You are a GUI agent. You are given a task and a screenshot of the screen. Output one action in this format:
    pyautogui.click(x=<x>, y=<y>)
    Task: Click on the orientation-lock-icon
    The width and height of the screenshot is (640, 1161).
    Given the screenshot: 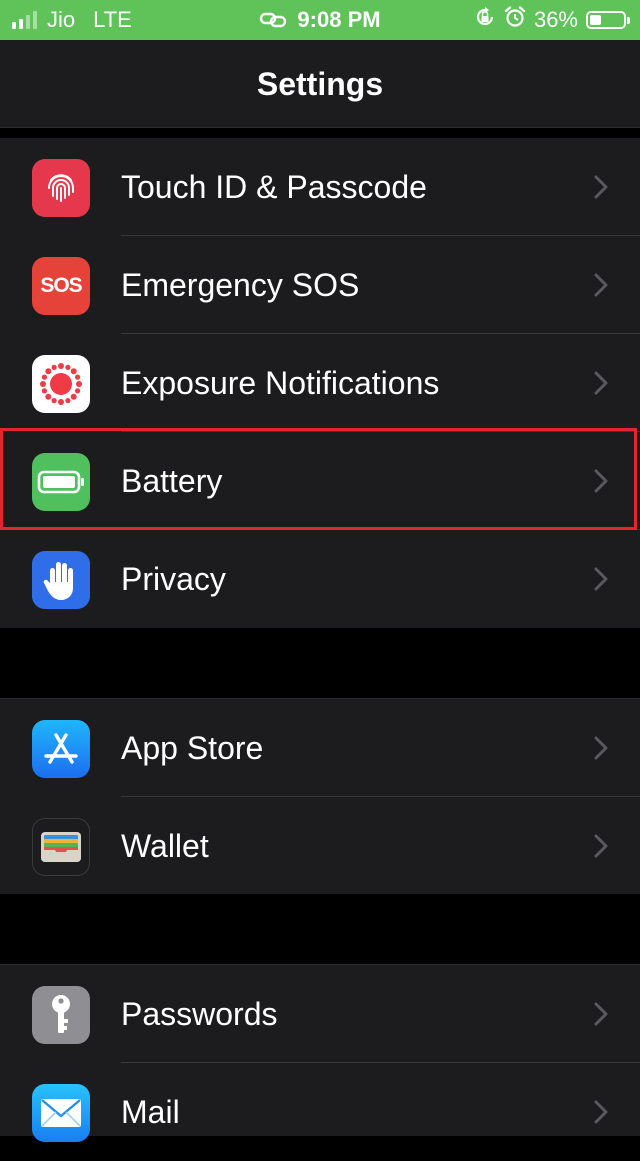 What is the action you would take?
    pyautogui.click(x=485, y=20)
    